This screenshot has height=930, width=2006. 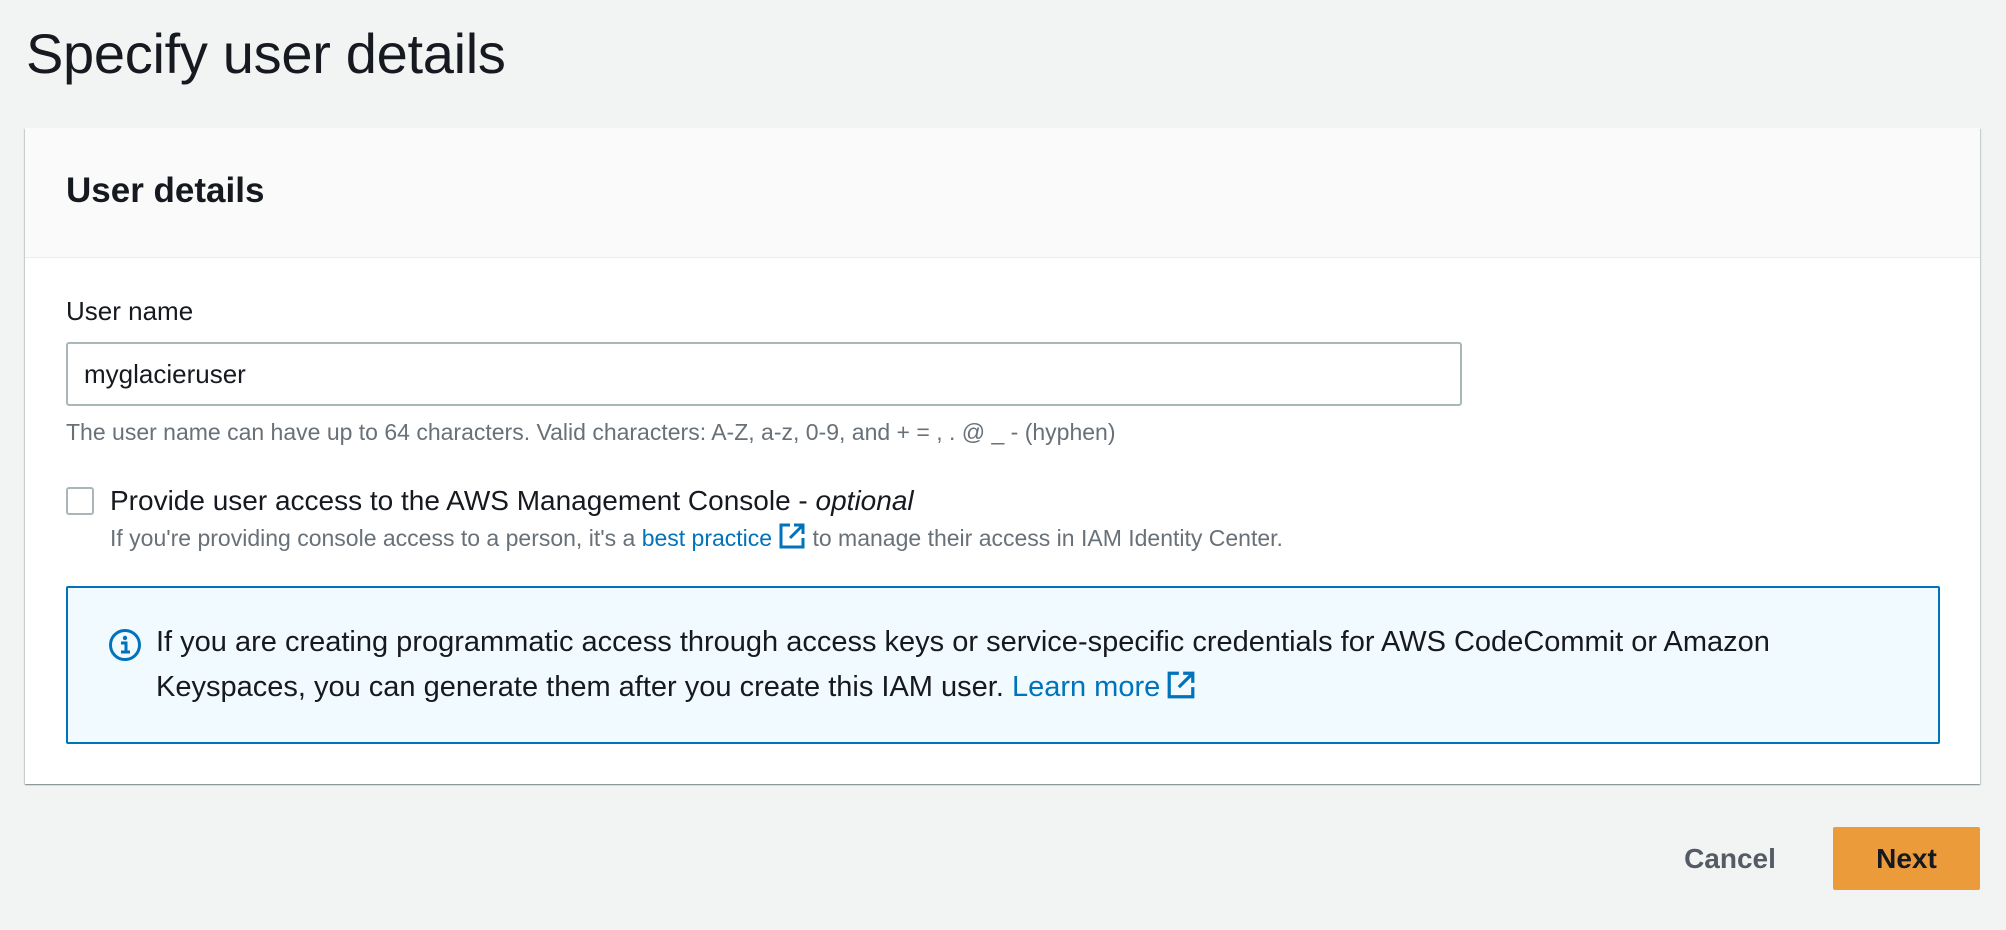 I want to click on best-practice-link: best practice, so click(x=723, y=537).